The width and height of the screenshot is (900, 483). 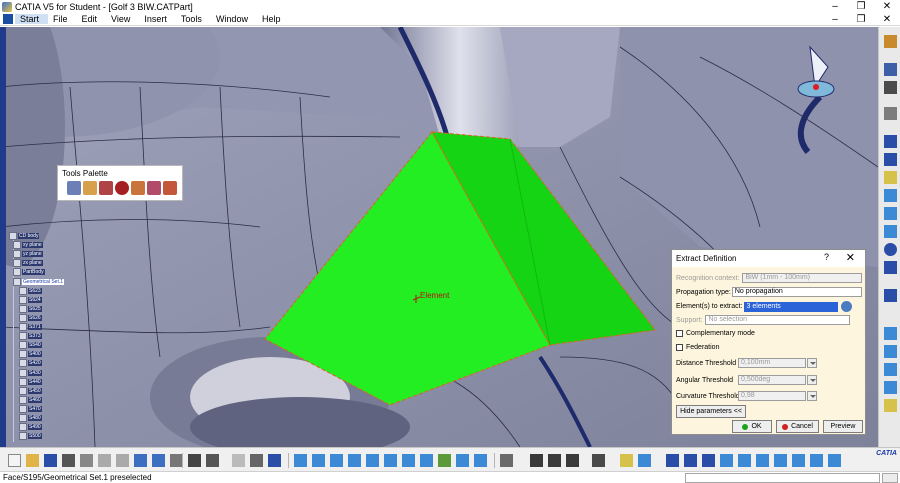 What do you see at coordinates (744, 460) in the screenshot?
I see `symmetry-icon` at bounding box center [744, 460].